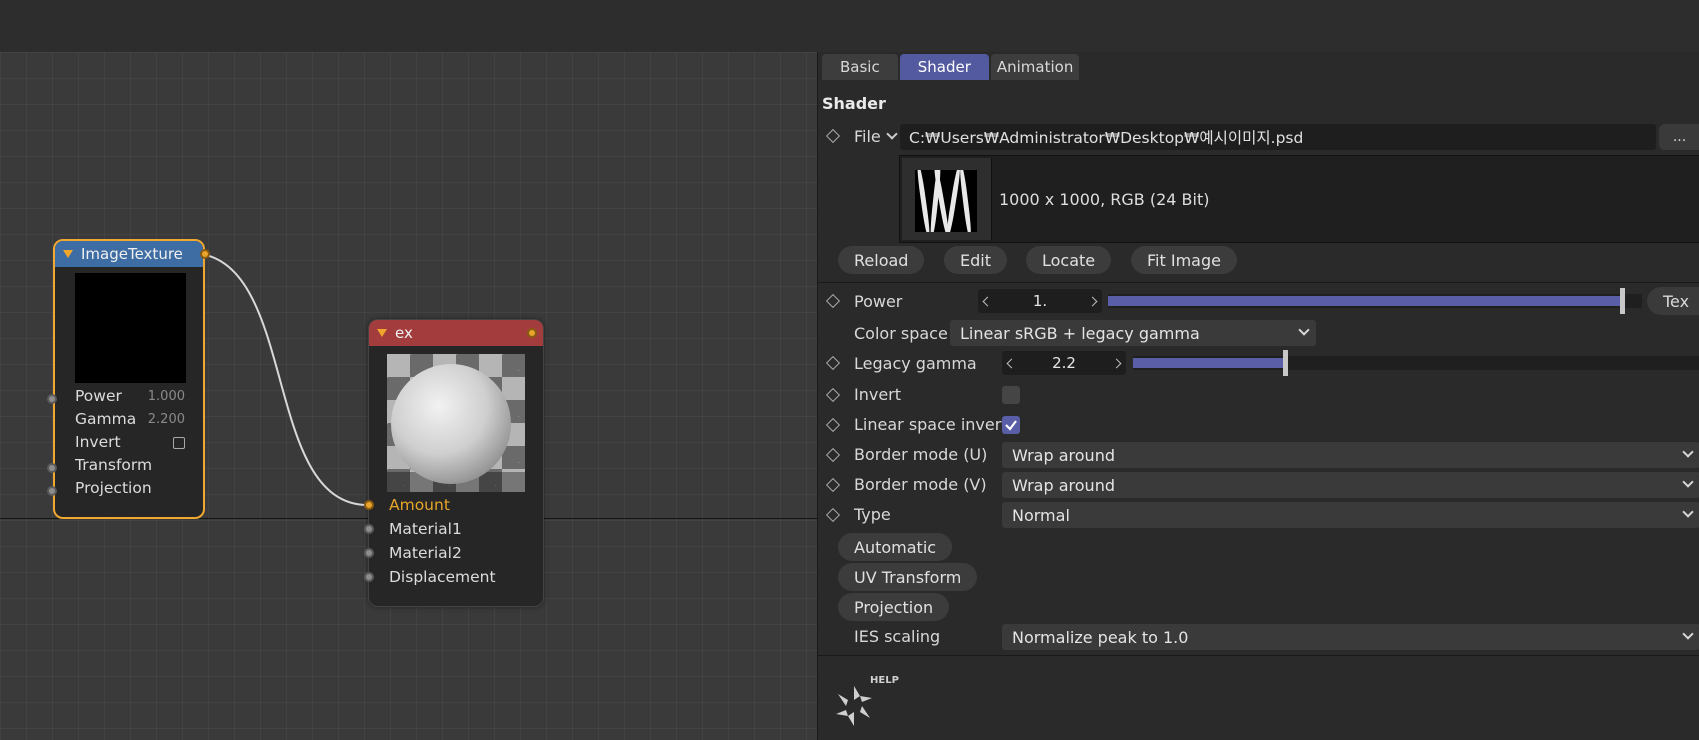 This screenshot has width=1699, height=740. I want to click on automatic-button: Automatic, so click(895, 547).